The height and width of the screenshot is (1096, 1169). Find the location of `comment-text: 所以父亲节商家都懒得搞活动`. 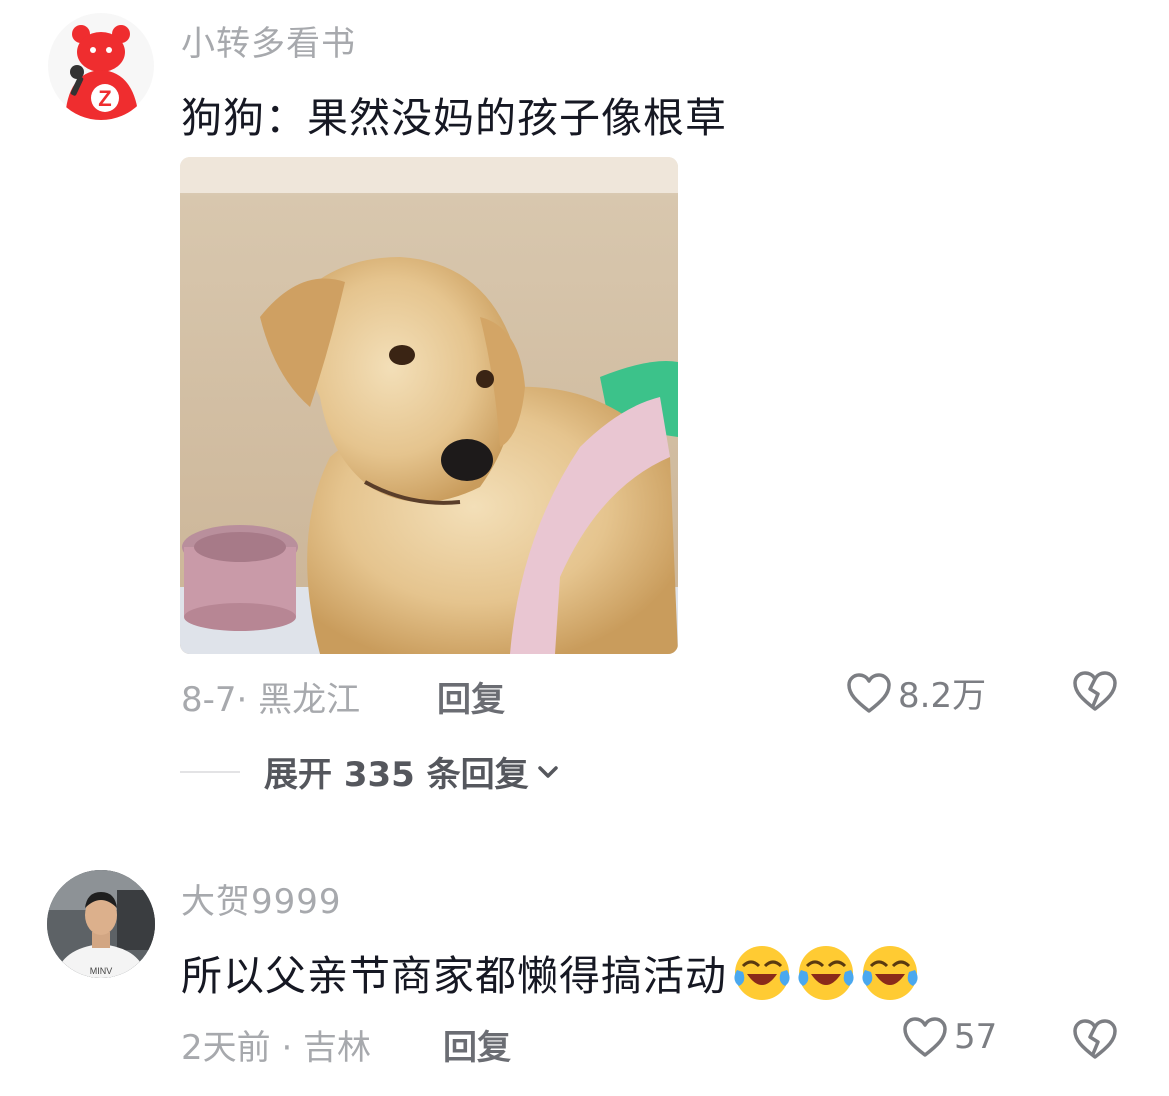

comment-text: 所以父亲节商家都懒得搞活动 is located at coordinates (550, 972).